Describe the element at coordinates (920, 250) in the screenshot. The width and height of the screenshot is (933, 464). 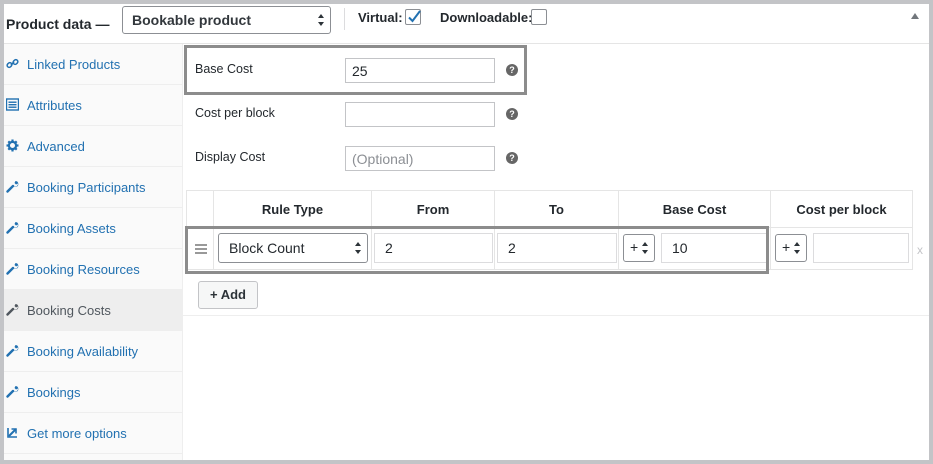
I see `remove-row-icon: x` at that location.